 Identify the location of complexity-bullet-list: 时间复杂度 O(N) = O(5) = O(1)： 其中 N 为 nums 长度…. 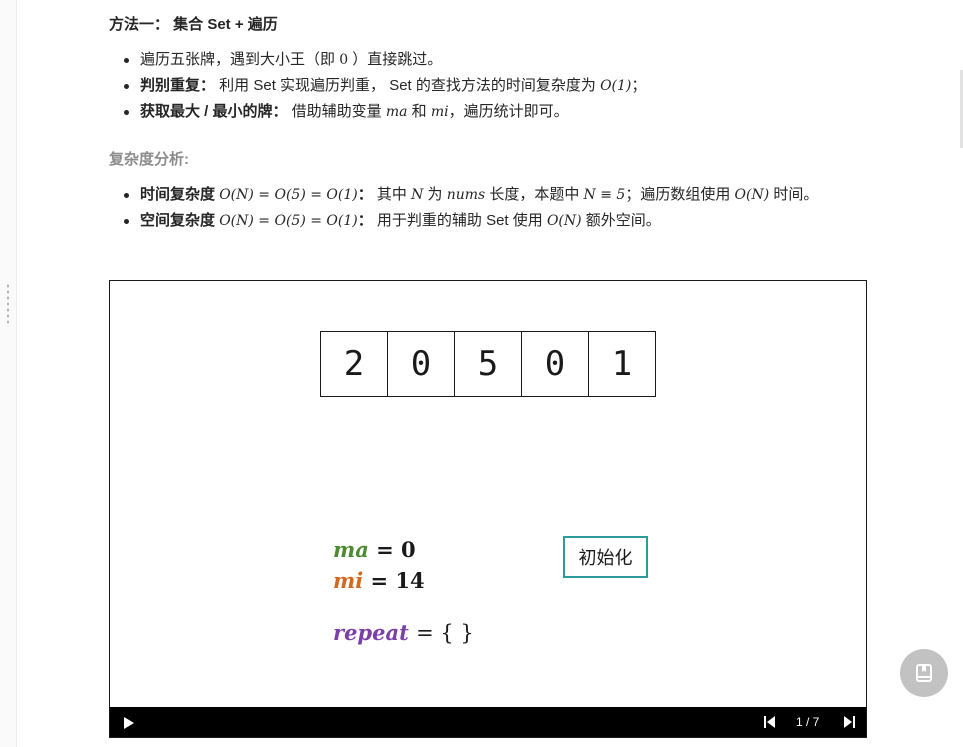
(489, 208).